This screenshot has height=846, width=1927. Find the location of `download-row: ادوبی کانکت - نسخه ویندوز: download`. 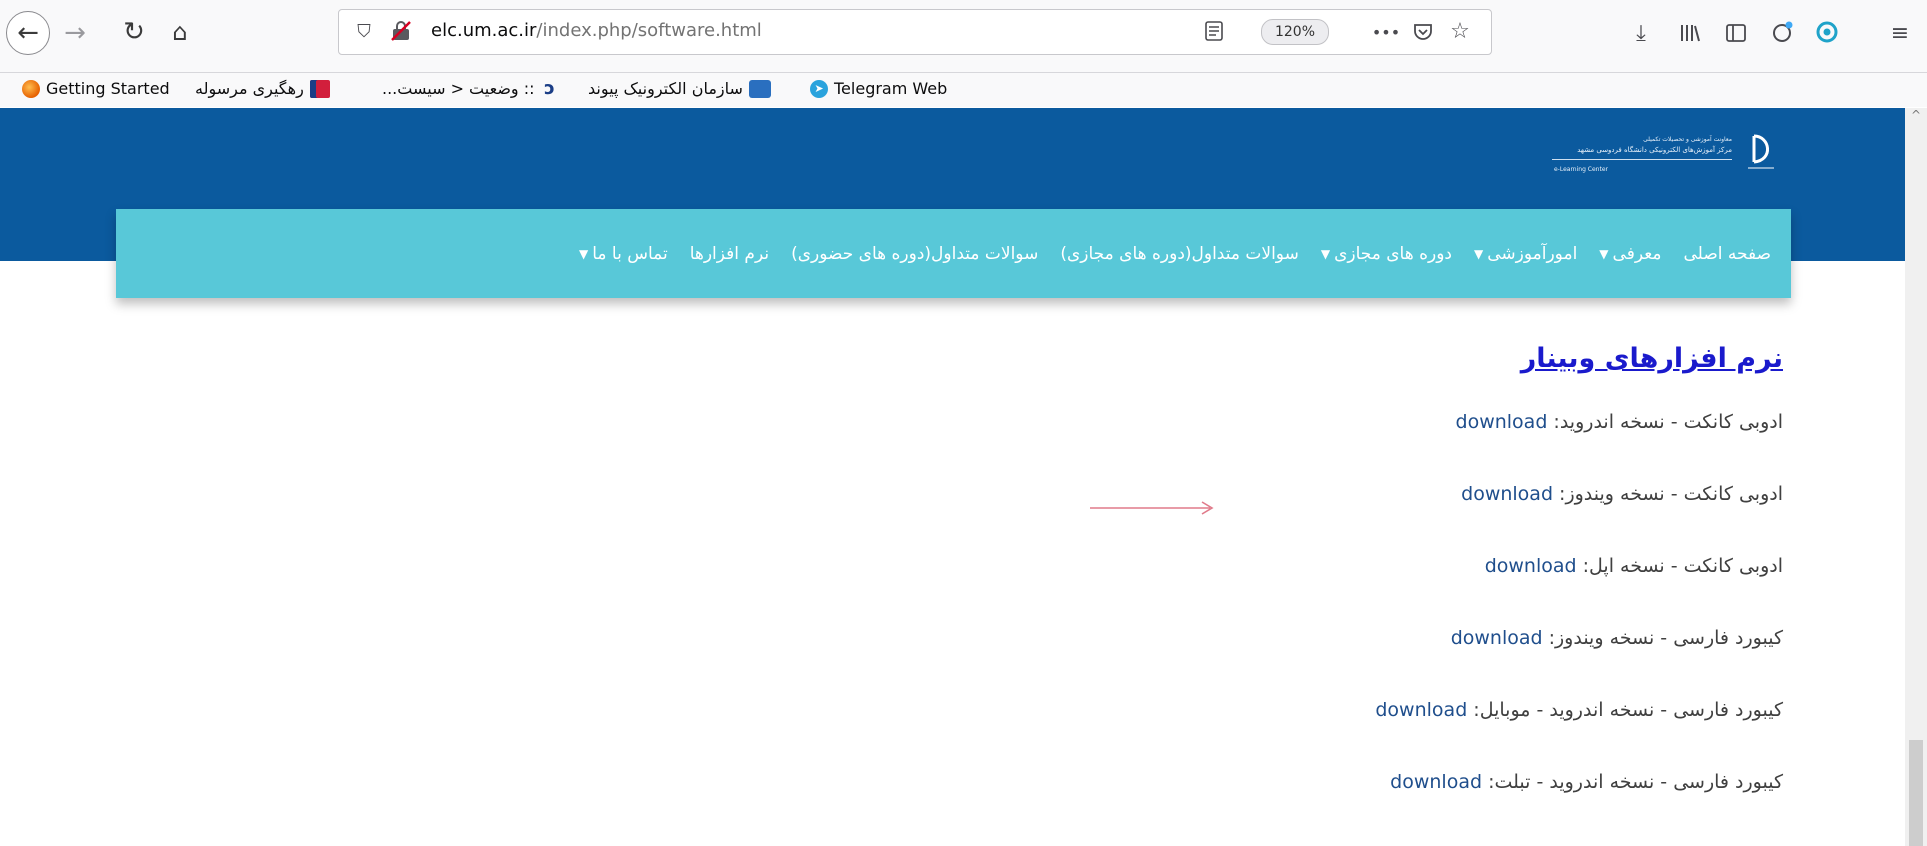

download-row: ادوبی کانکت - نسخه ویندوز: download is located at coordinates (1622, 494).